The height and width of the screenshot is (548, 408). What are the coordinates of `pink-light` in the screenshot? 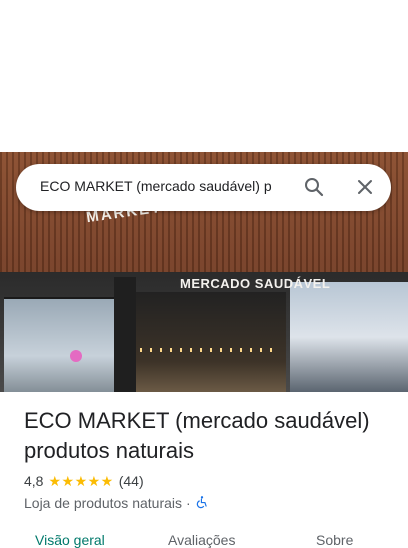 It's located at (76, 356).